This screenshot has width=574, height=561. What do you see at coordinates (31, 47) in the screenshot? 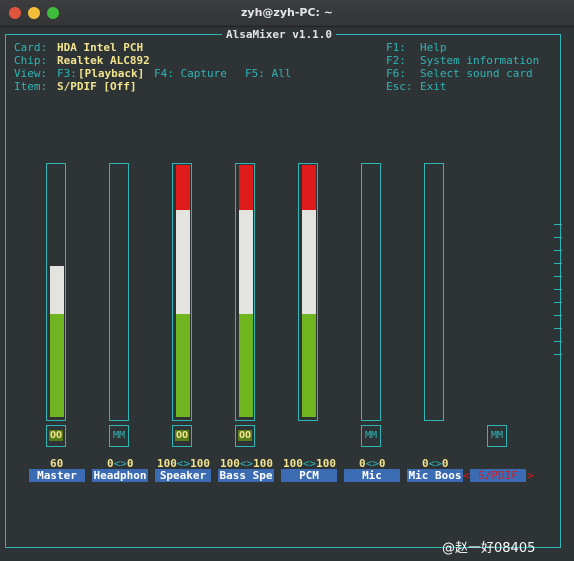
I see `card-label: Card:` at bounding box center [31, 47].